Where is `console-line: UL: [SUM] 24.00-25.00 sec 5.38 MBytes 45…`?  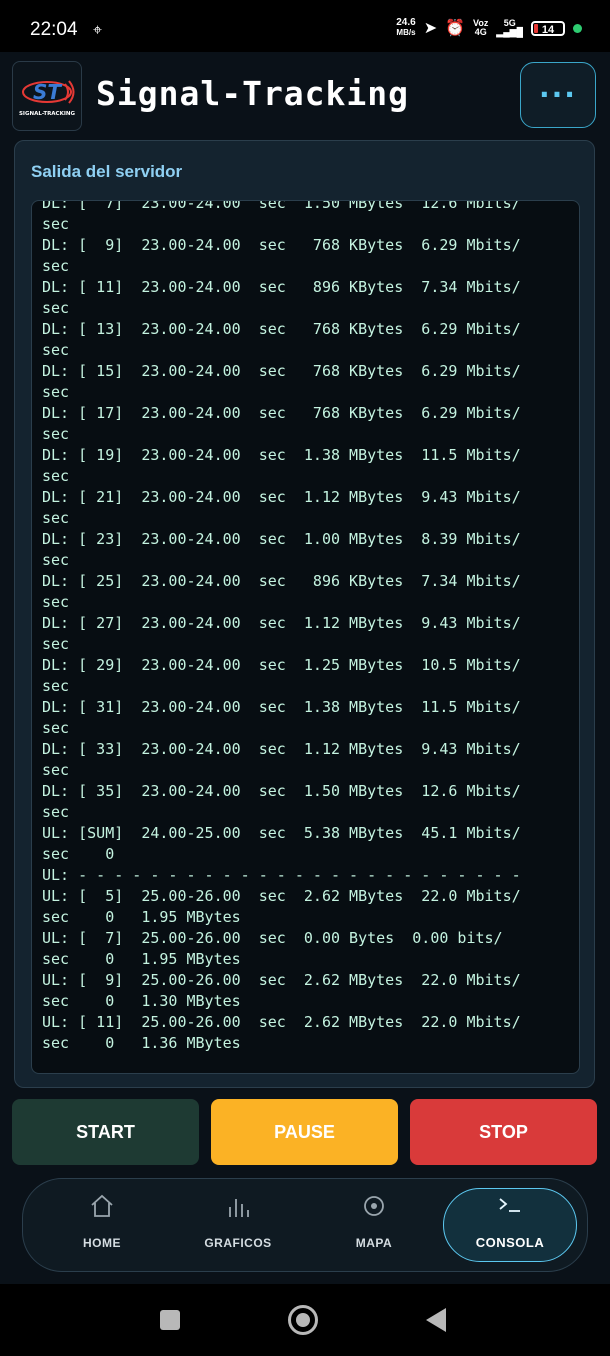 console-line: UL: [SUM] 24.00-25.00 sec 5.38 MBytes 45… is located at coordinates (281, 833).